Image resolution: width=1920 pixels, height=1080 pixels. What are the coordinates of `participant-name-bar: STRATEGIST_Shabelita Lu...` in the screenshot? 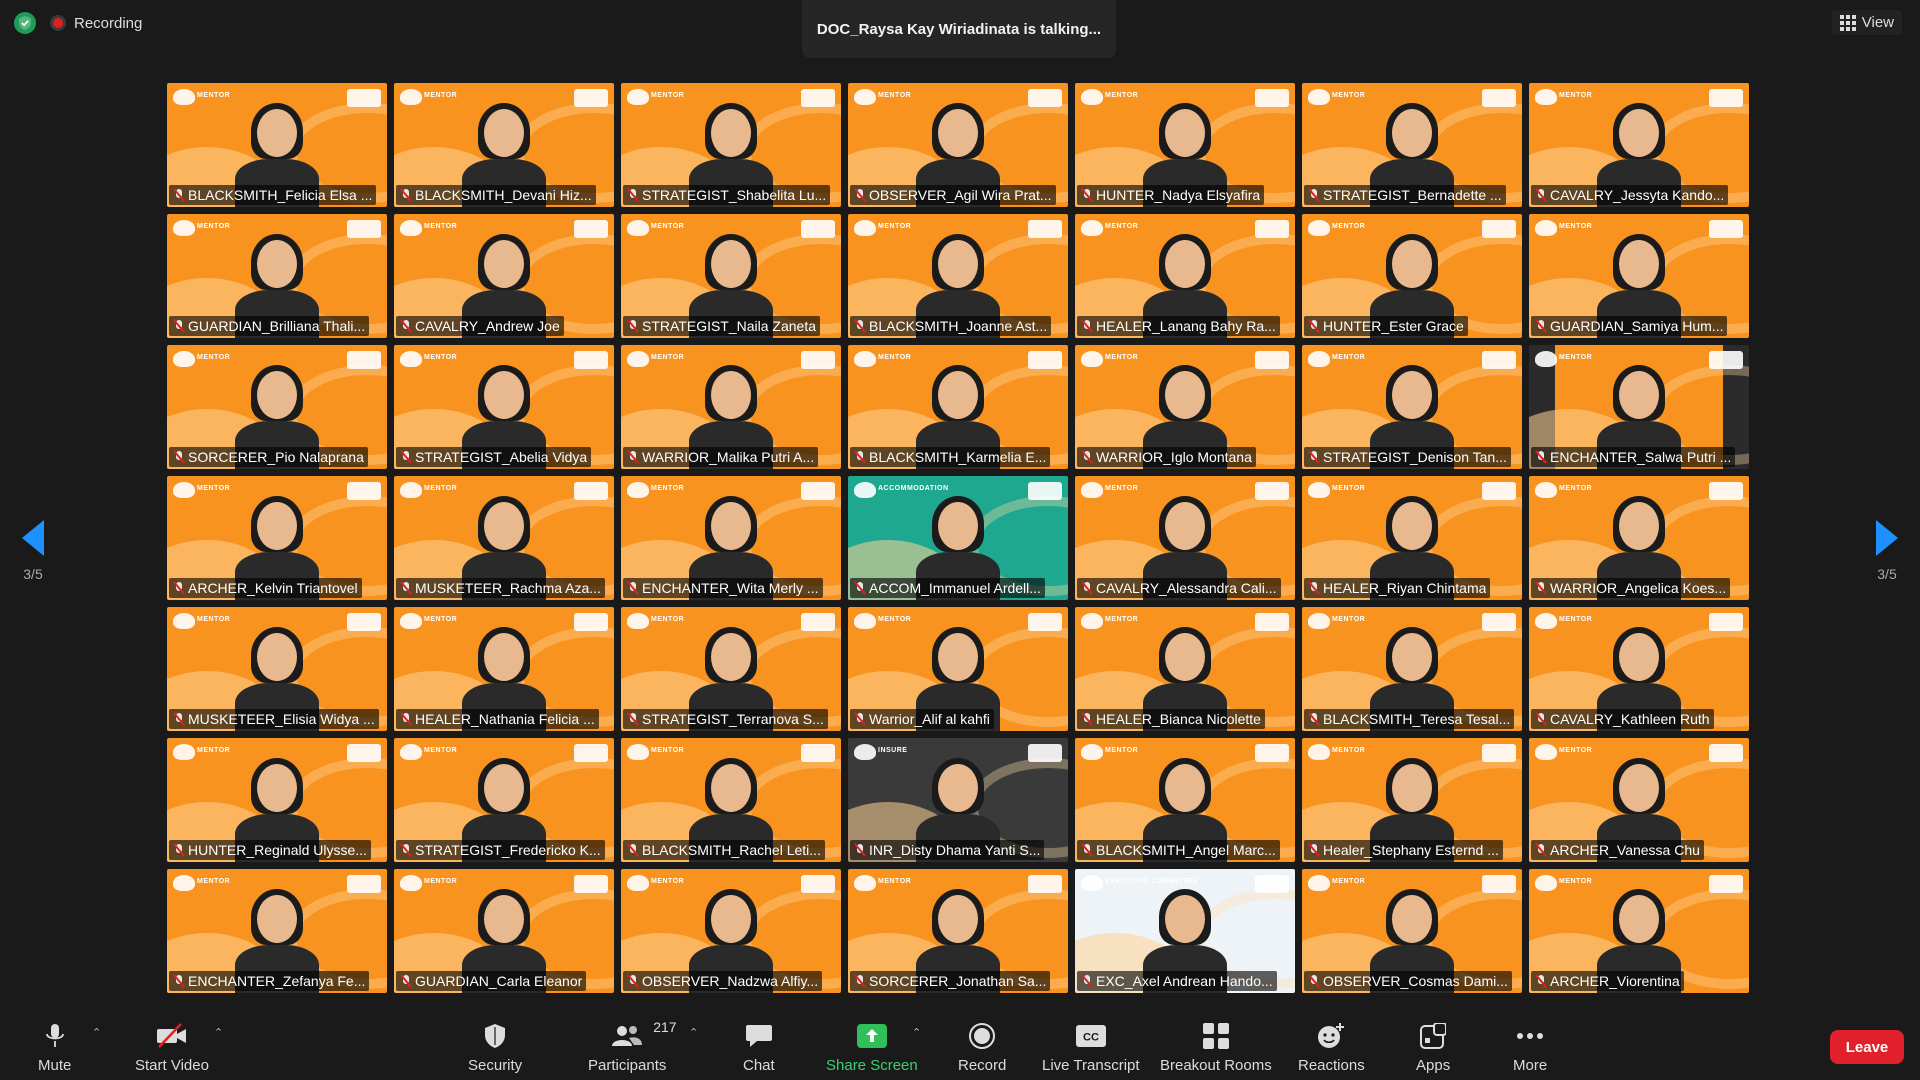 It's located at (727, 195).